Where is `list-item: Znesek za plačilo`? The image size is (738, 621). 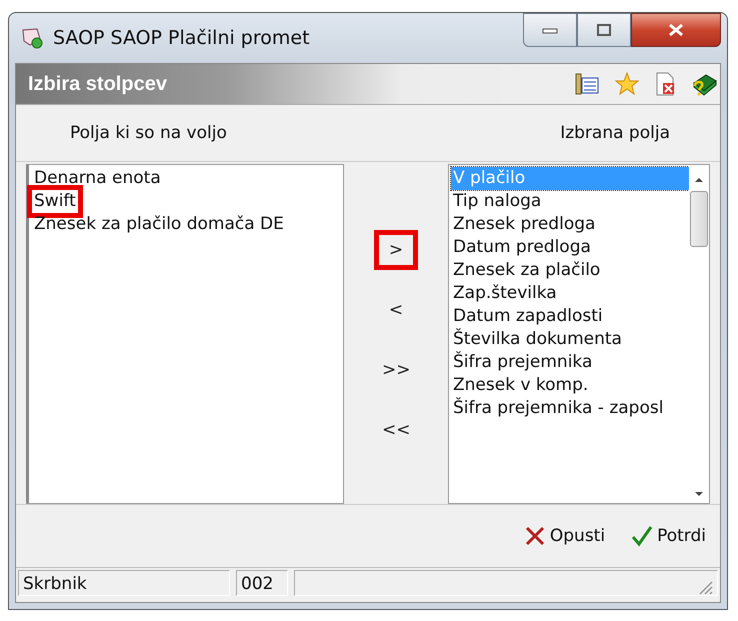
list-item: Znesek za plačilo is located at coordinates (526, 270).